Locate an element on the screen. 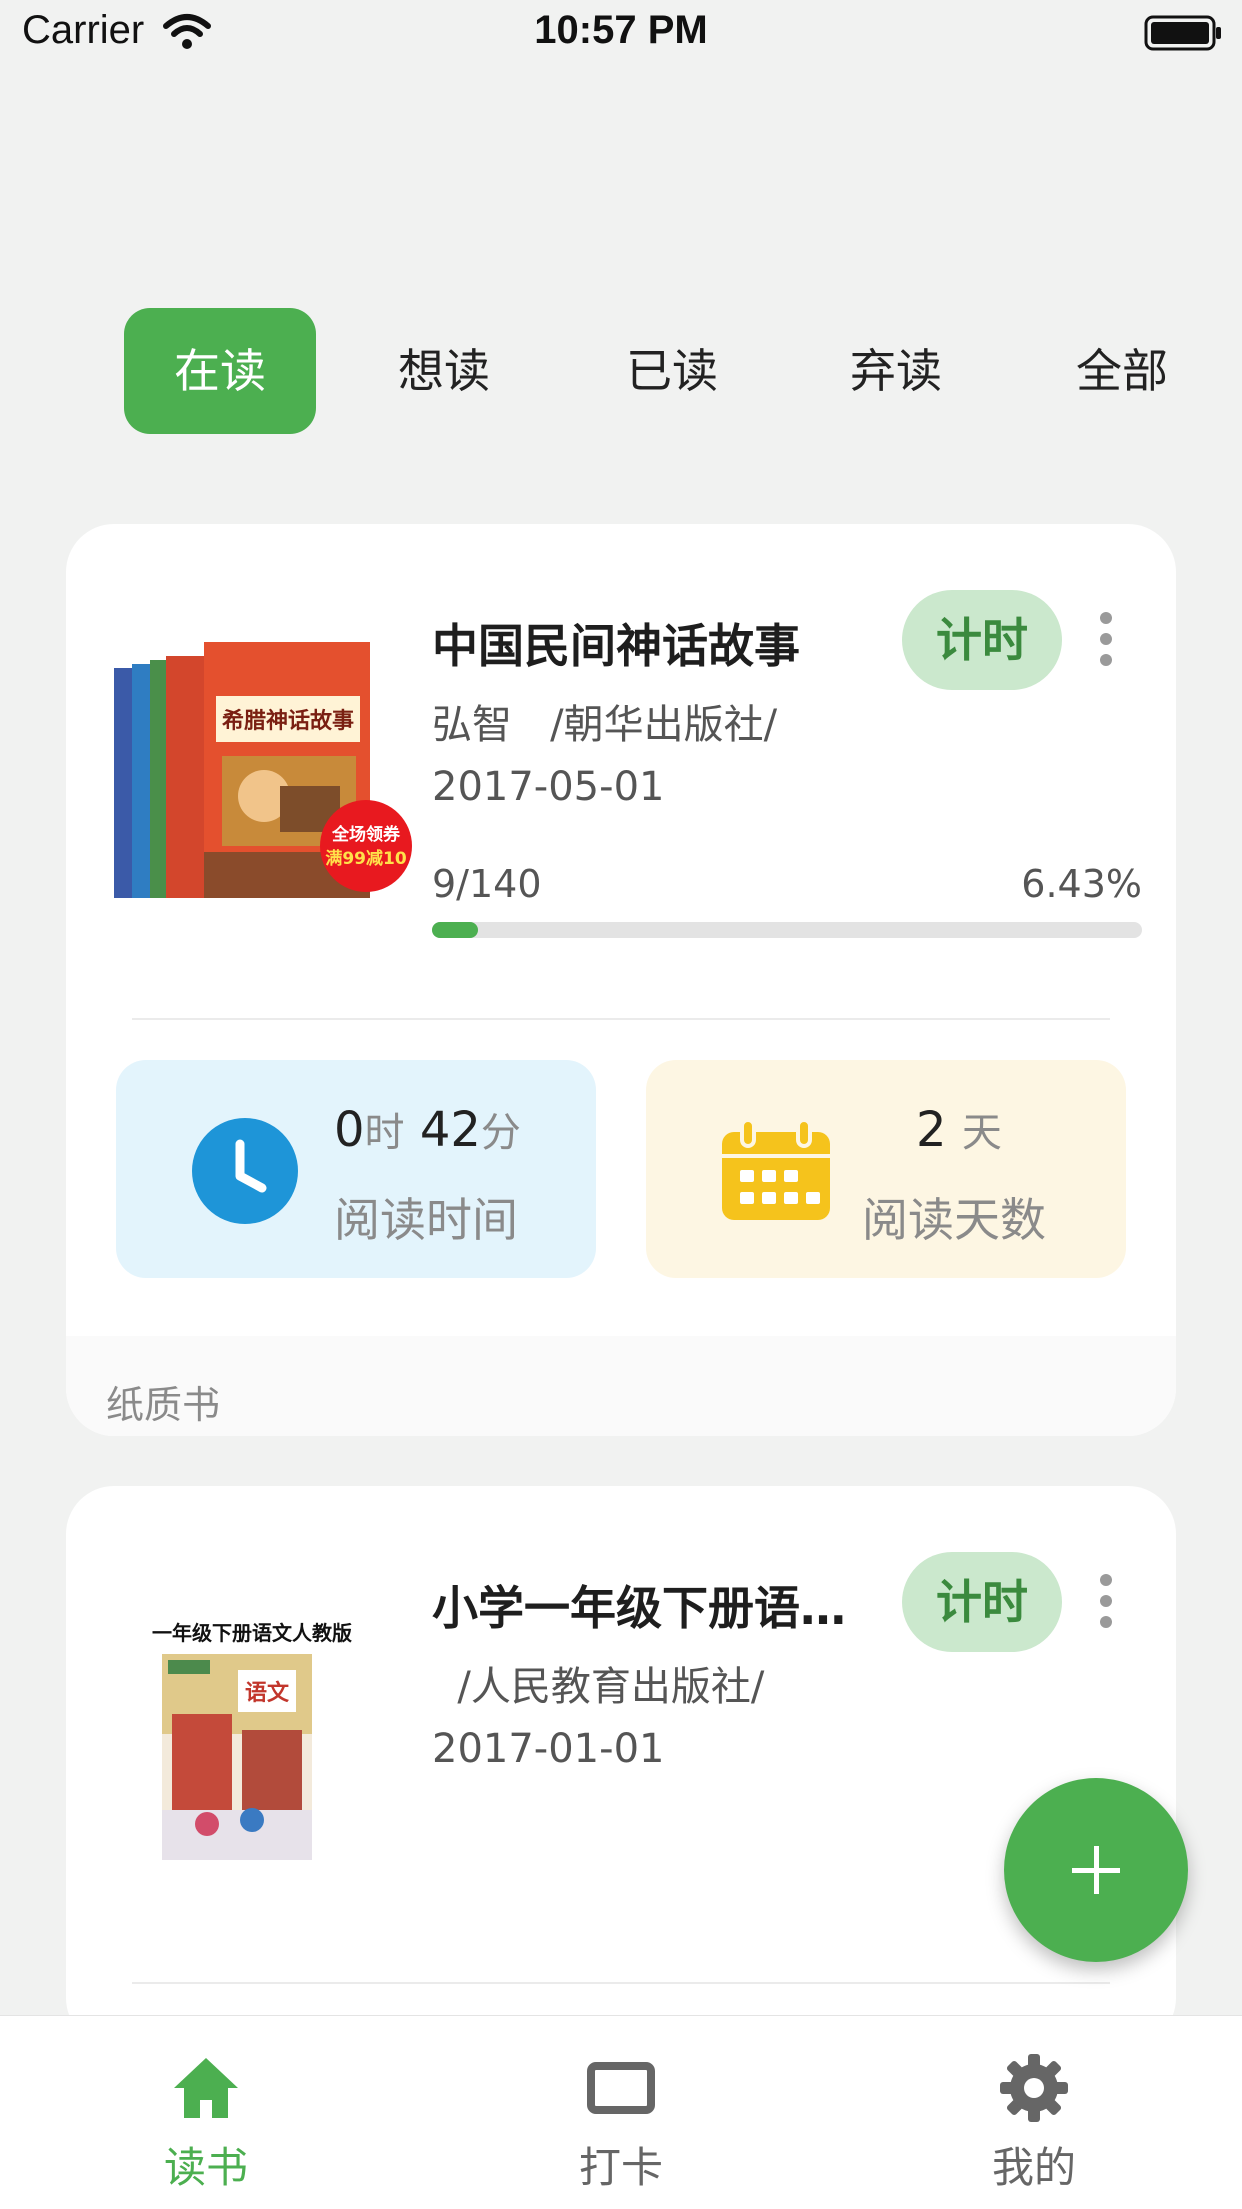 This screenshot has height=2209, width=1242. card-footer: 纸质书 is located at coordinates (621, 1386).